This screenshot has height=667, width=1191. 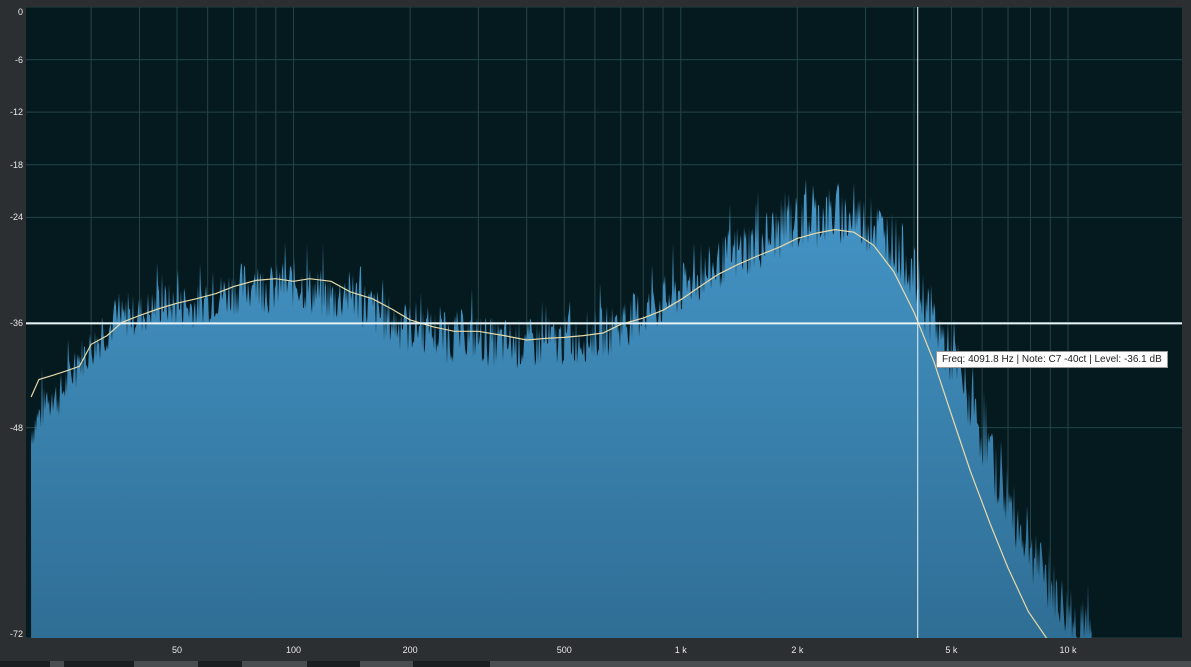 I want to click on x-tick-label: 2 k, so click(x=797, y=650).